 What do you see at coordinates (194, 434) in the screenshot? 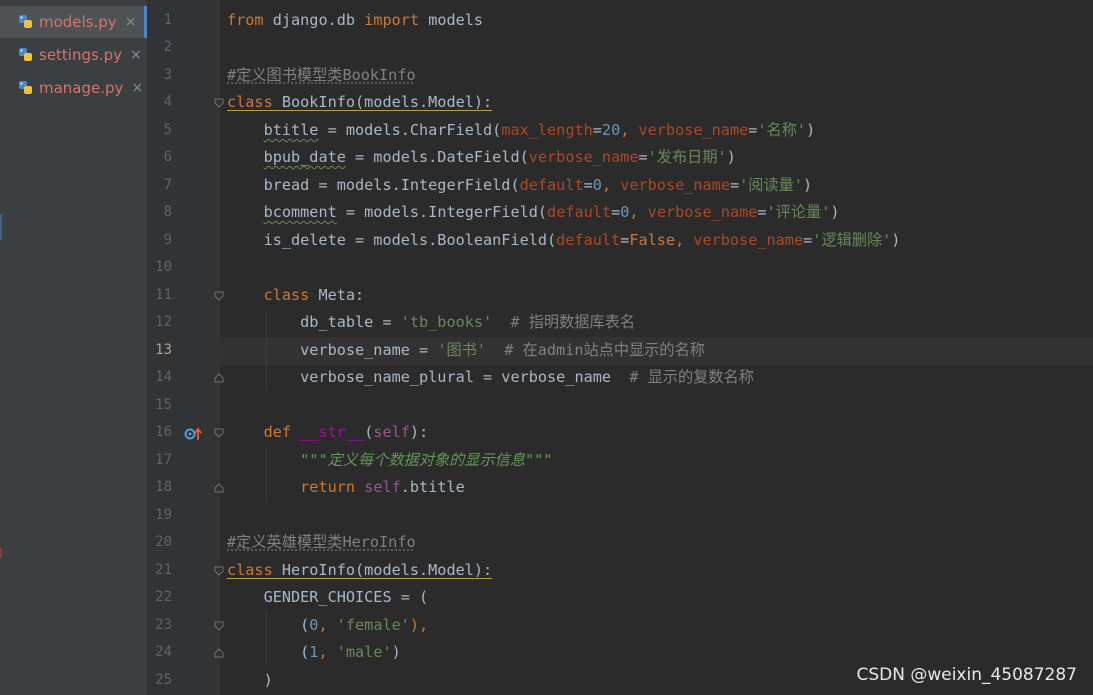
I see `override-method-icon` at bounding box center [194, 434].